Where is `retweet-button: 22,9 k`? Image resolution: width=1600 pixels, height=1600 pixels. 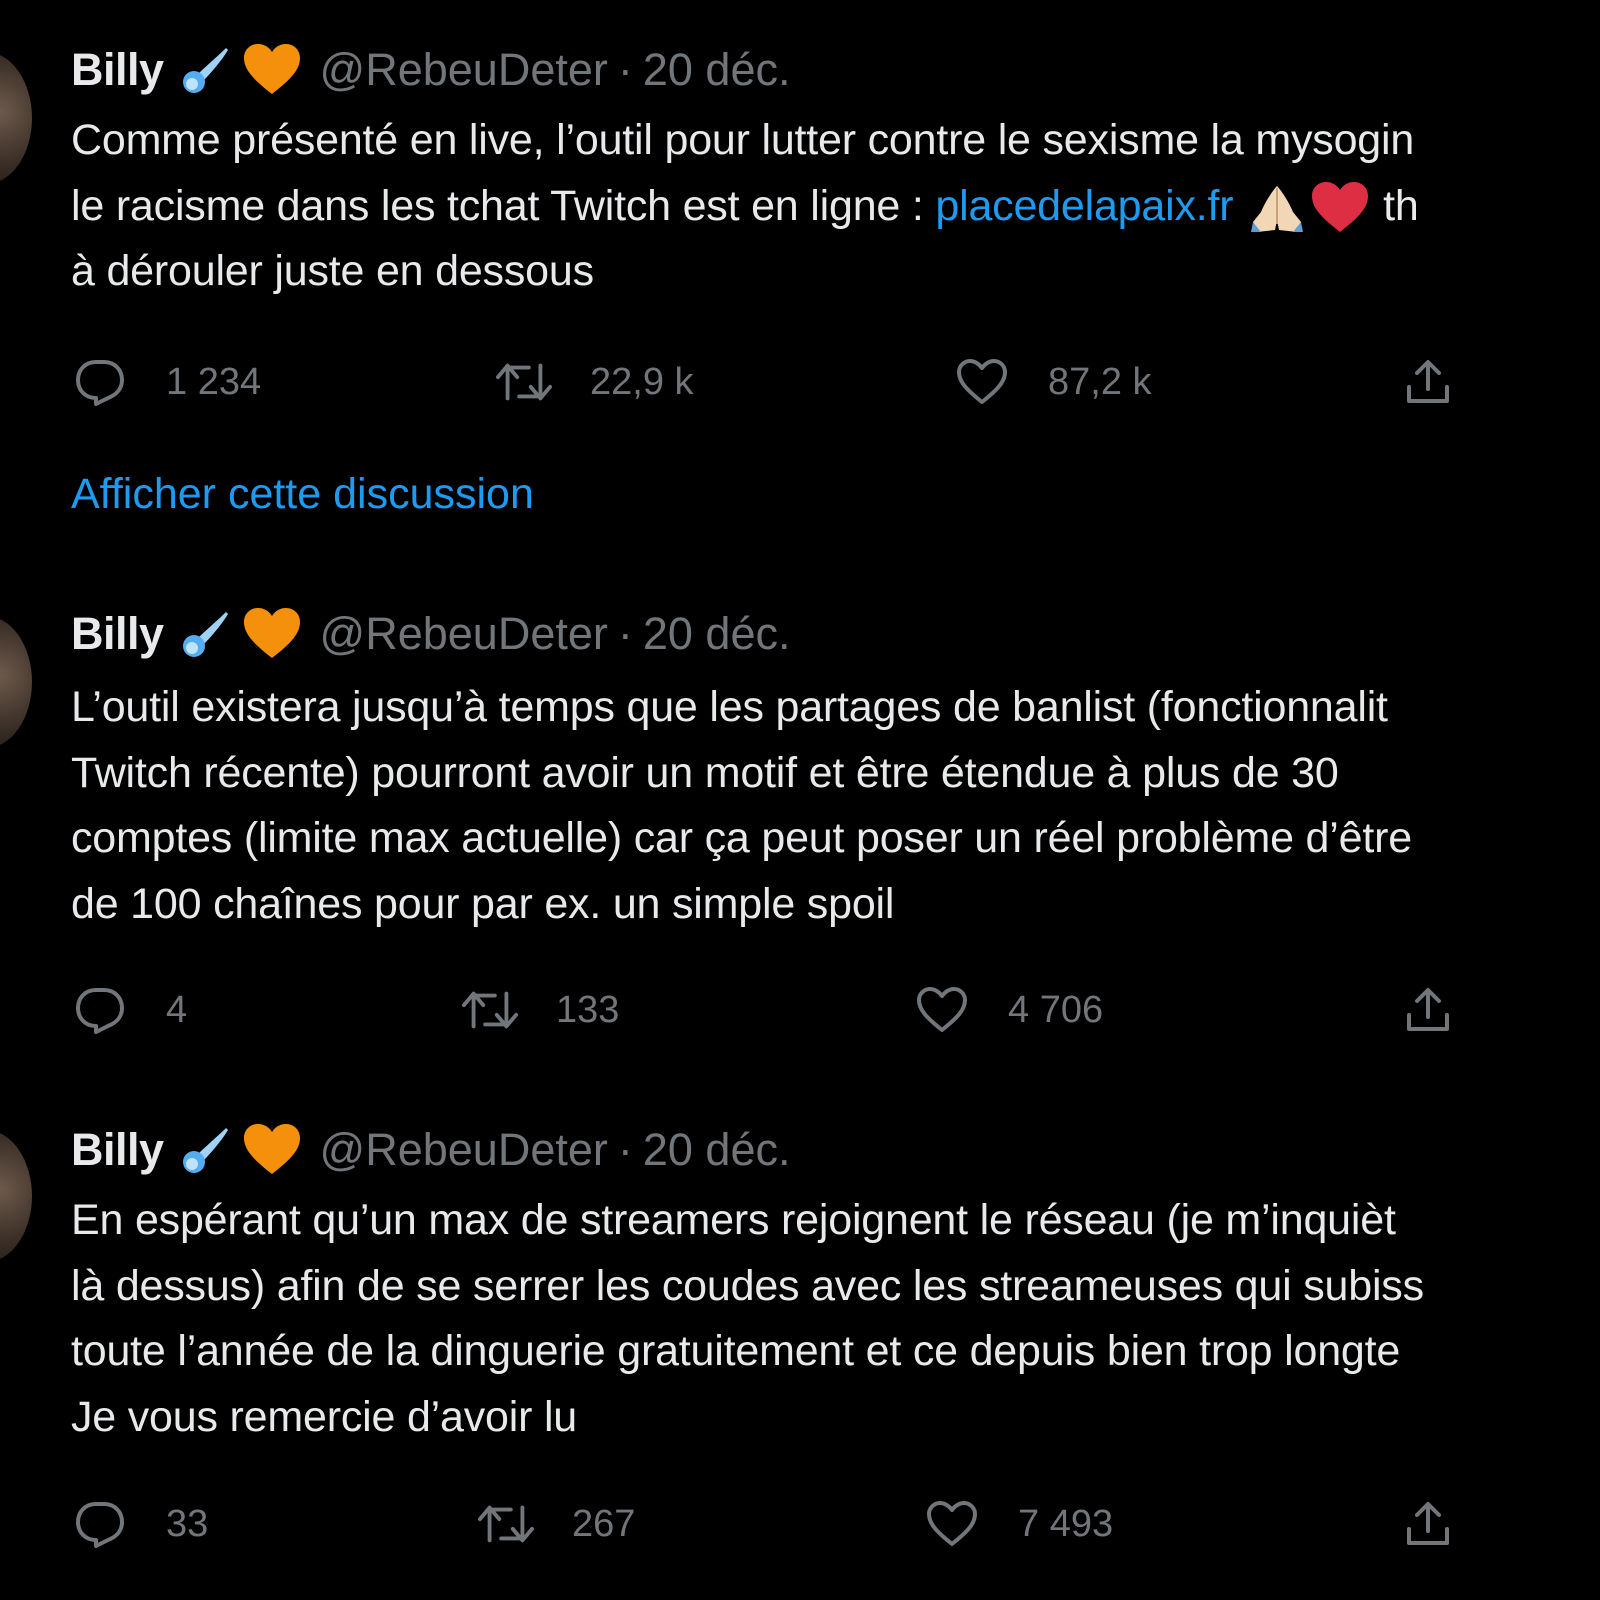 retweet-button: 22,9 k is located at coordinates (595, 382).